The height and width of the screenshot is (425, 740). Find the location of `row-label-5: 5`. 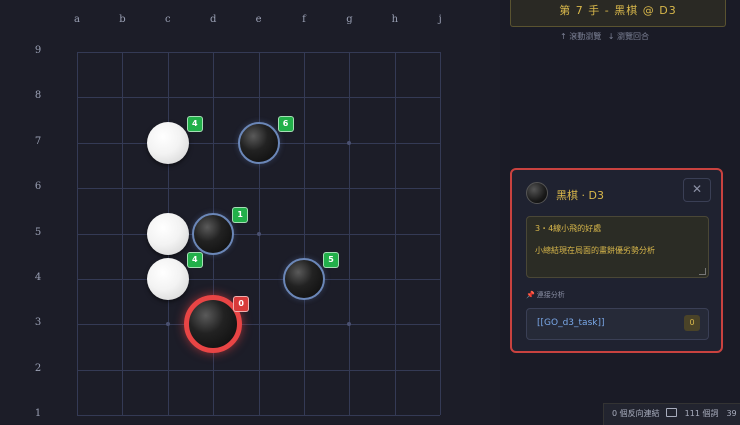

row-label-5: 5 is located at coordinates (38, 232).